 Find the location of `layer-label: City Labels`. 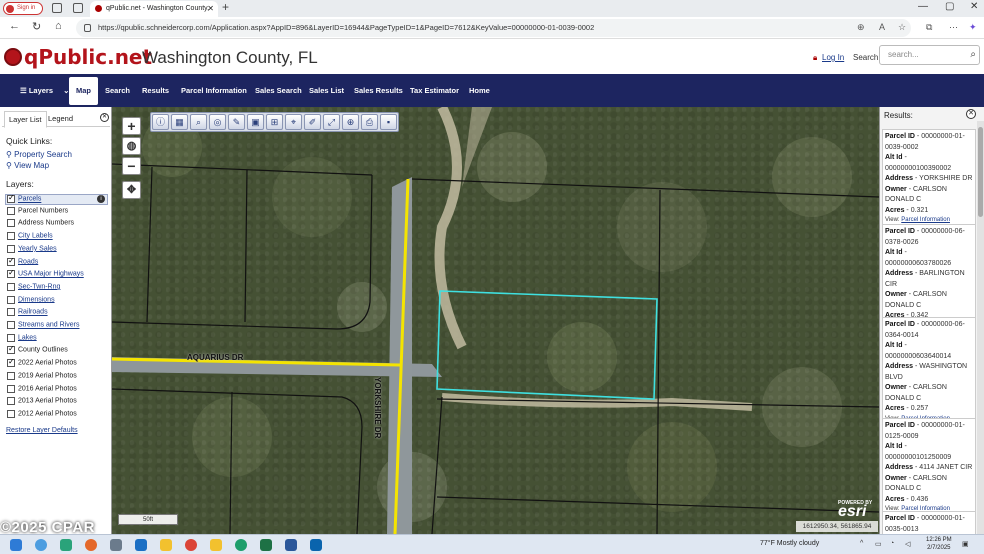

layer-label: City Labels is located at coordinates (35, 236).